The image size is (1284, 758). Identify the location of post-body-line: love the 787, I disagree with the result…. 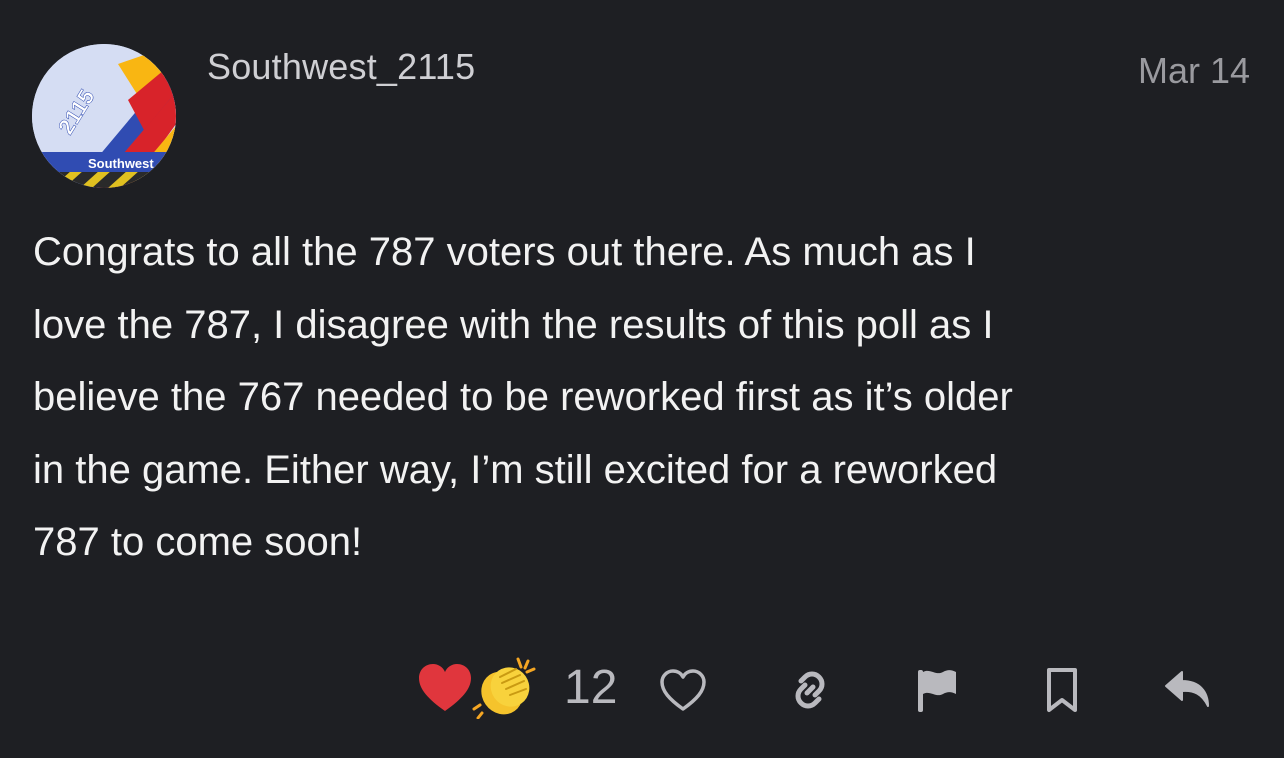
(513, 324).